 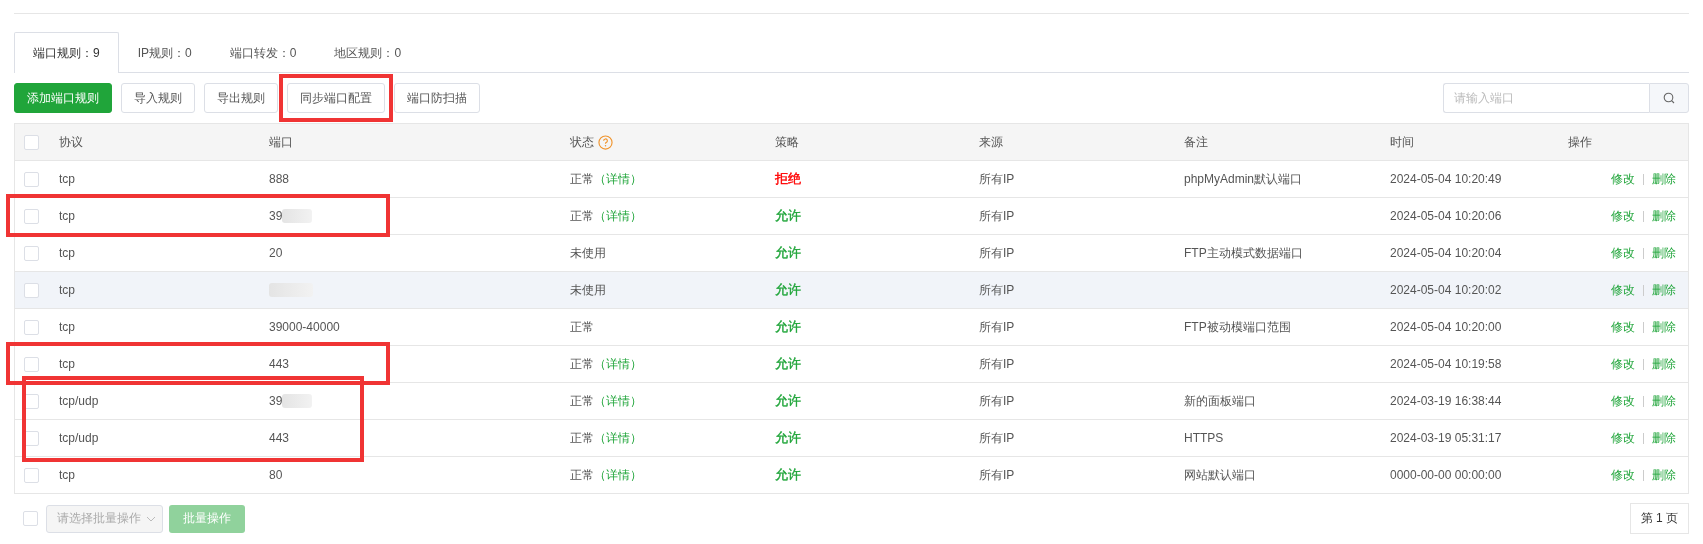 What do you see at coordinates (304, 327) in the screenshot?
I see `table-cell: 39000-40000` at bounding box center [304, 327].